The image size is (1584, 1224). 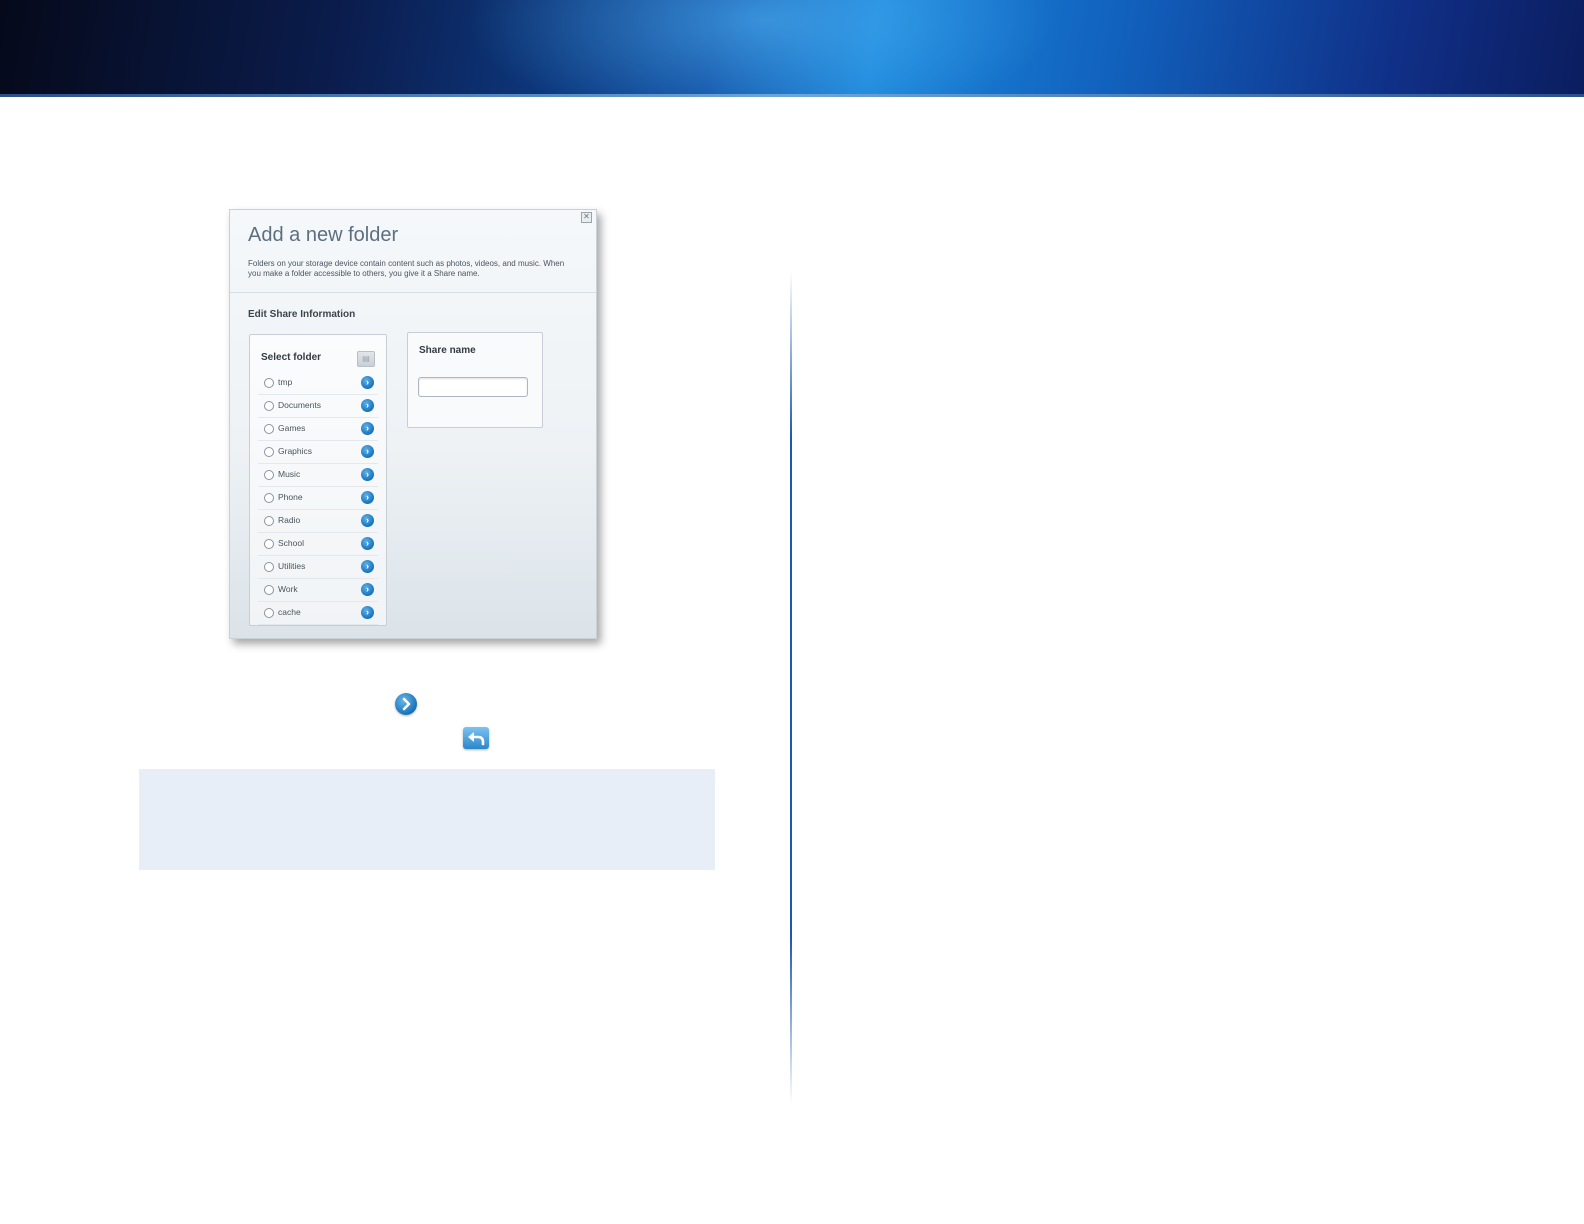 What do you see at coordinates (318, 544) in the screenshot?
I see `folder-row: School ›` at bounding box center [318, 544].